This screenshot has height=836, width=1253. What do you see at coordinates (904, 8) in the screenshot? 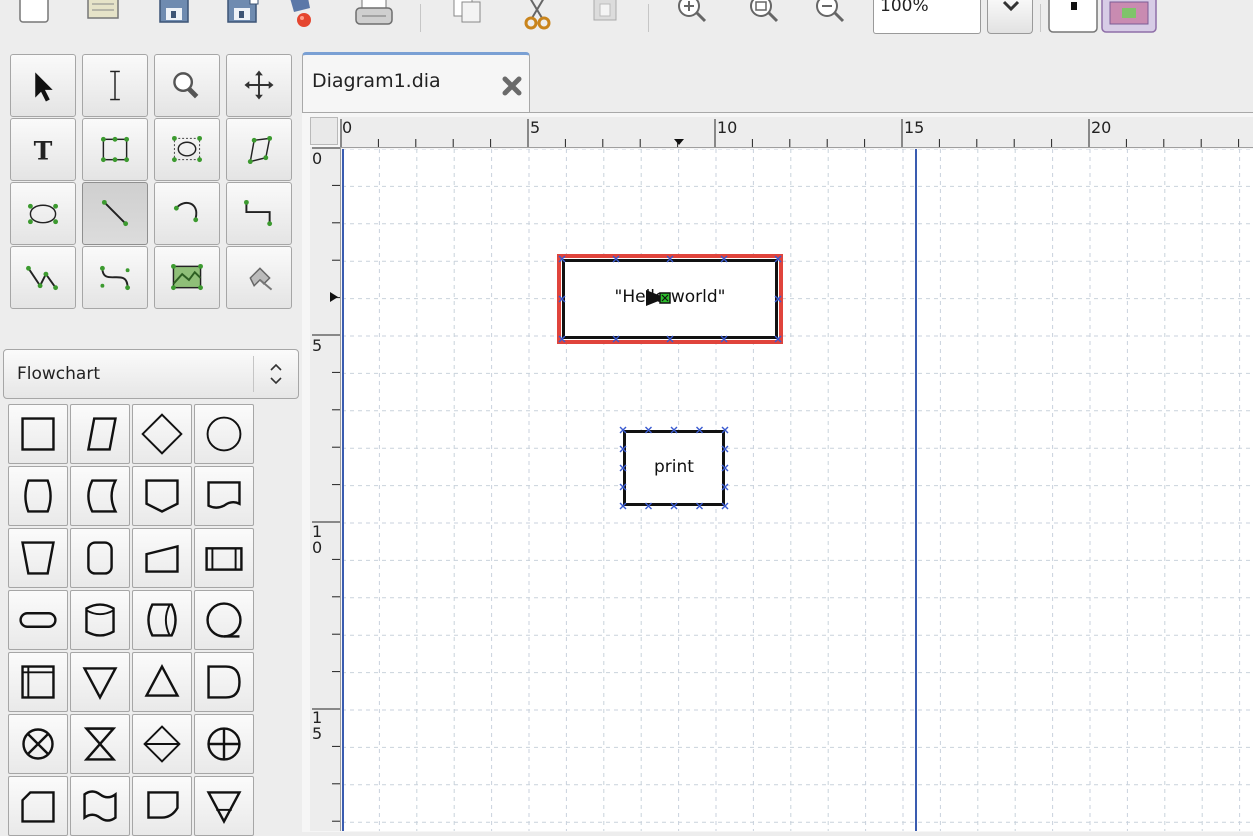
I see `zoom-level-value: 100%` at bounding box center [904, 8].